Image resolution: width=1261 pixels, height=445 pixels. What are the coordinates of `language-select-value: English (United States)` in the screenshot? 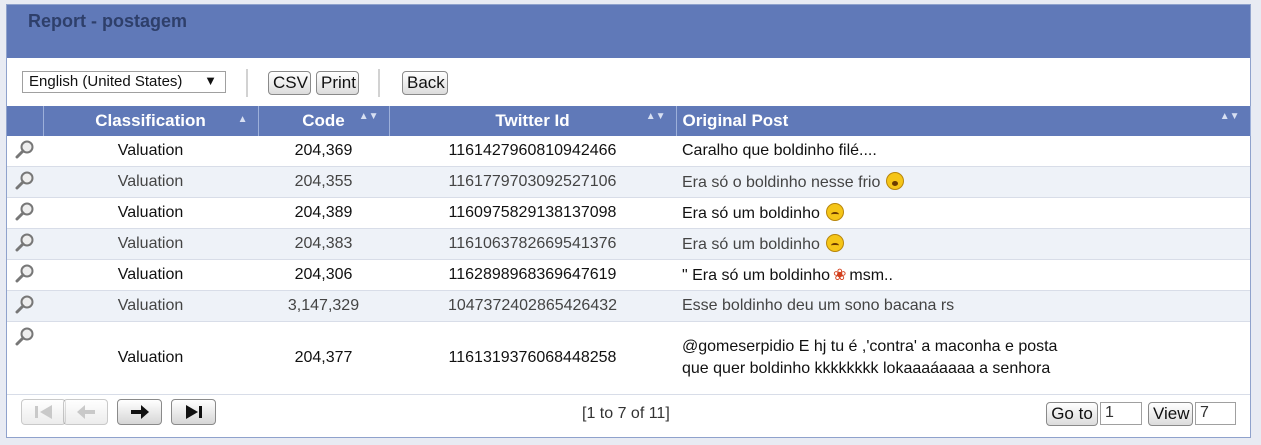 It's located at (106, 81).